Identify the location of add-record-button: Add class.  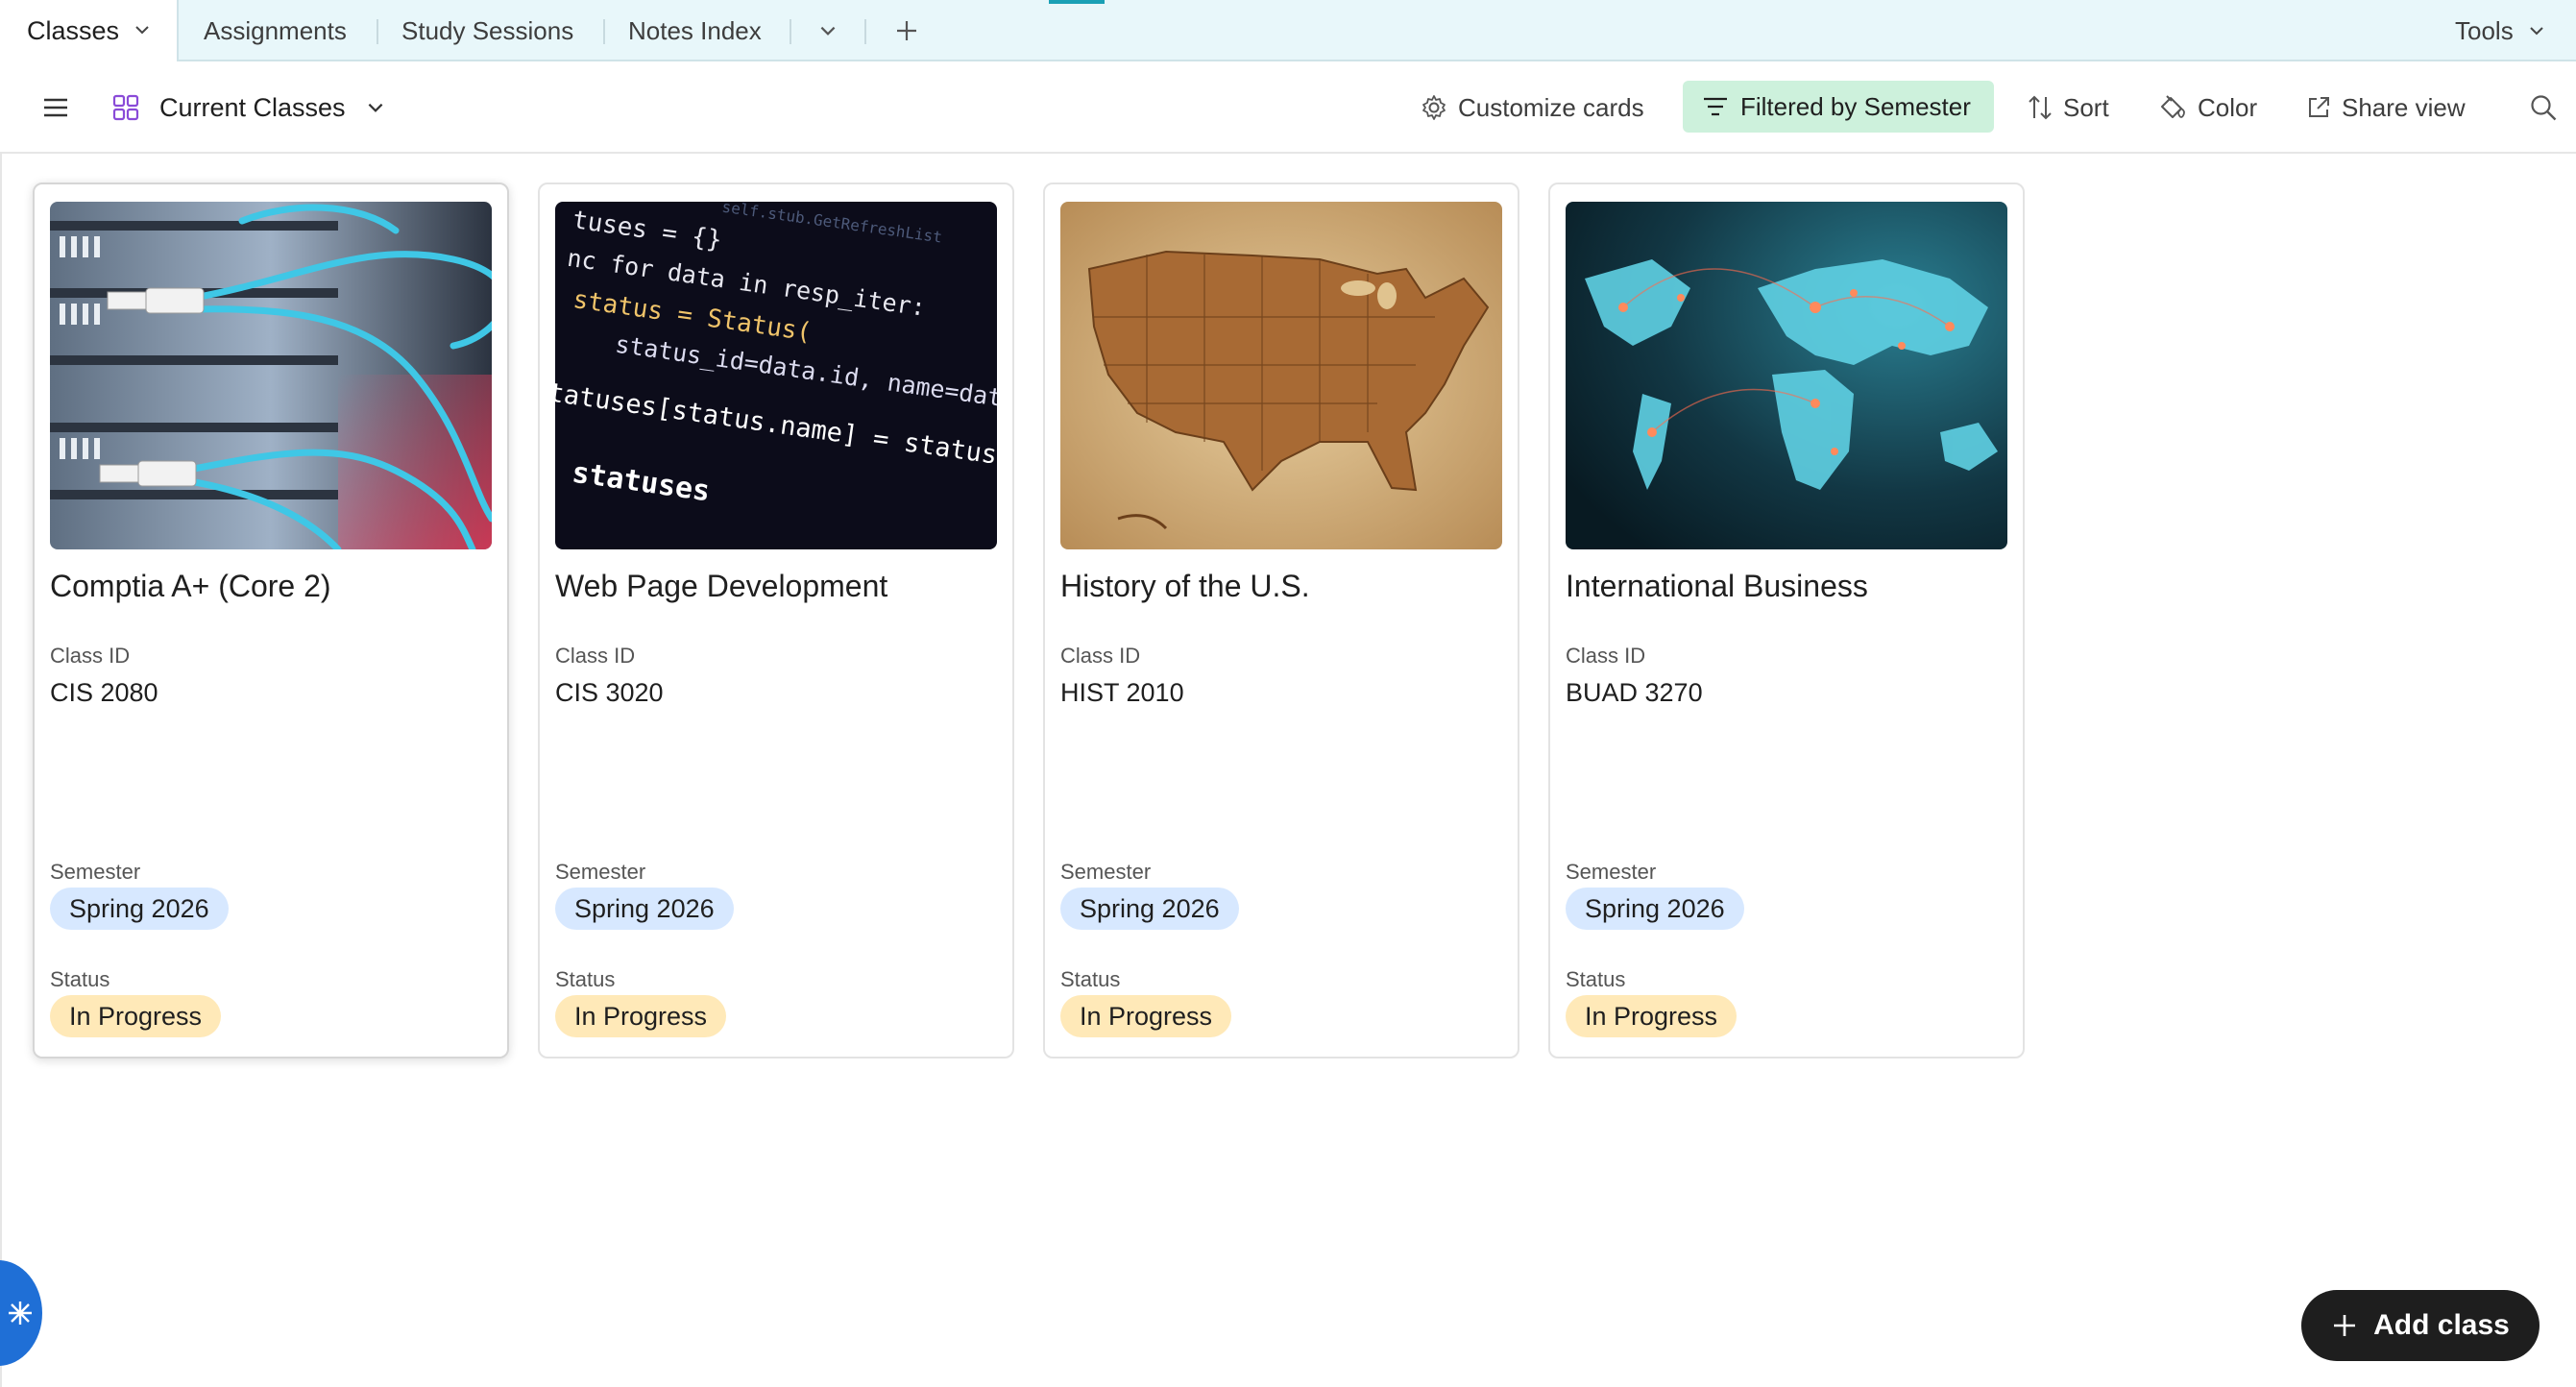
(2420, 1325).